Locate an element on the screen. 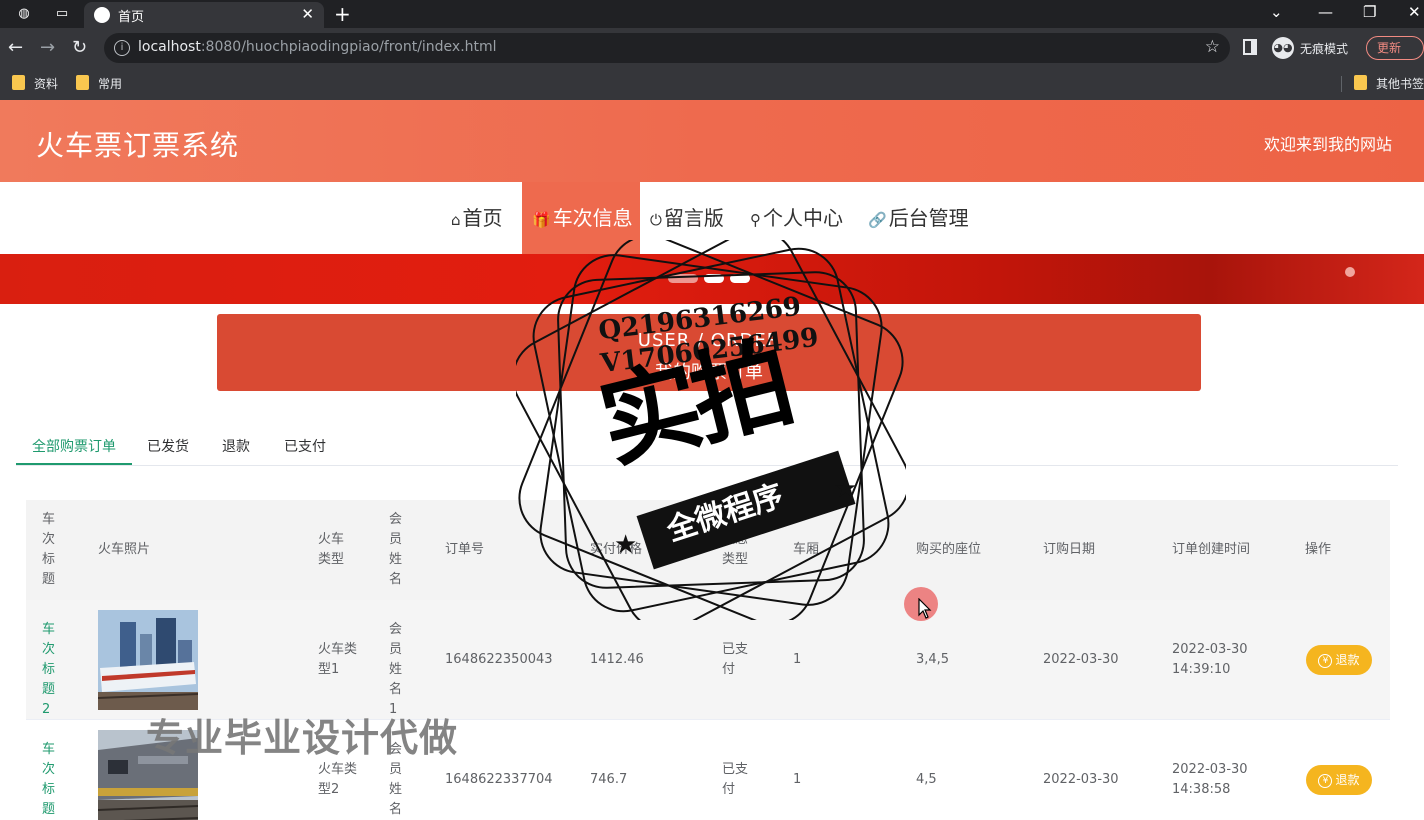  active-tab-indicator is located at coordinates (74, 464).